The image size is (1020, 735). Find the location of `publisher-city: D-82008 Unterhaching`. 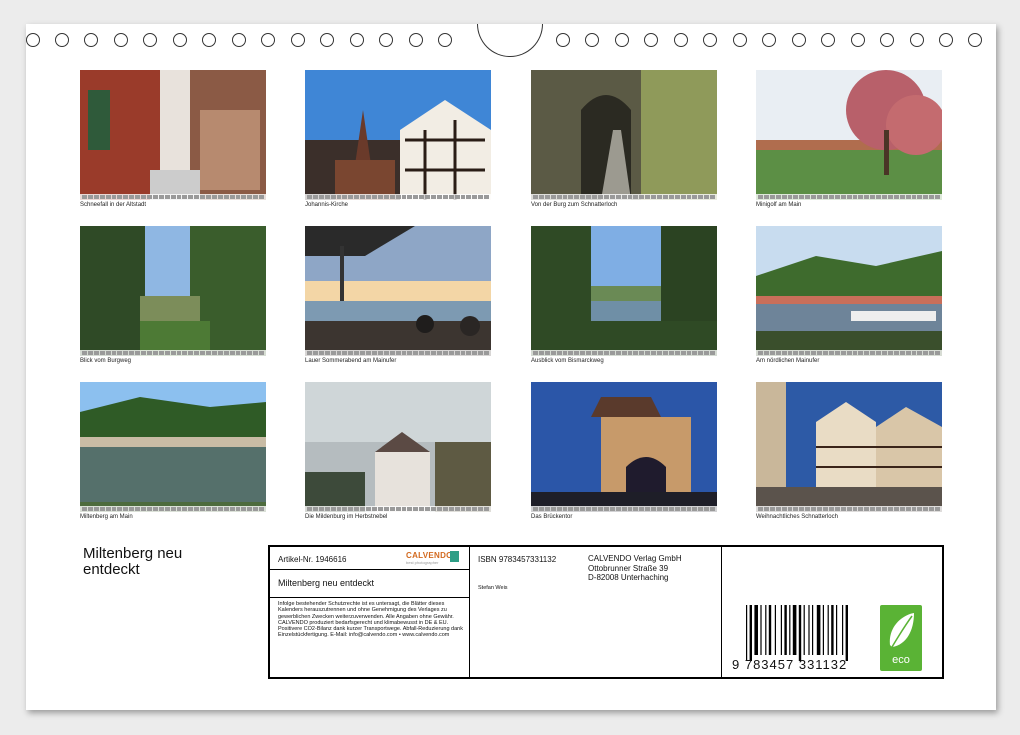

publisher-city: D-82008 Unterhaching is located at coordinates (628, 577).